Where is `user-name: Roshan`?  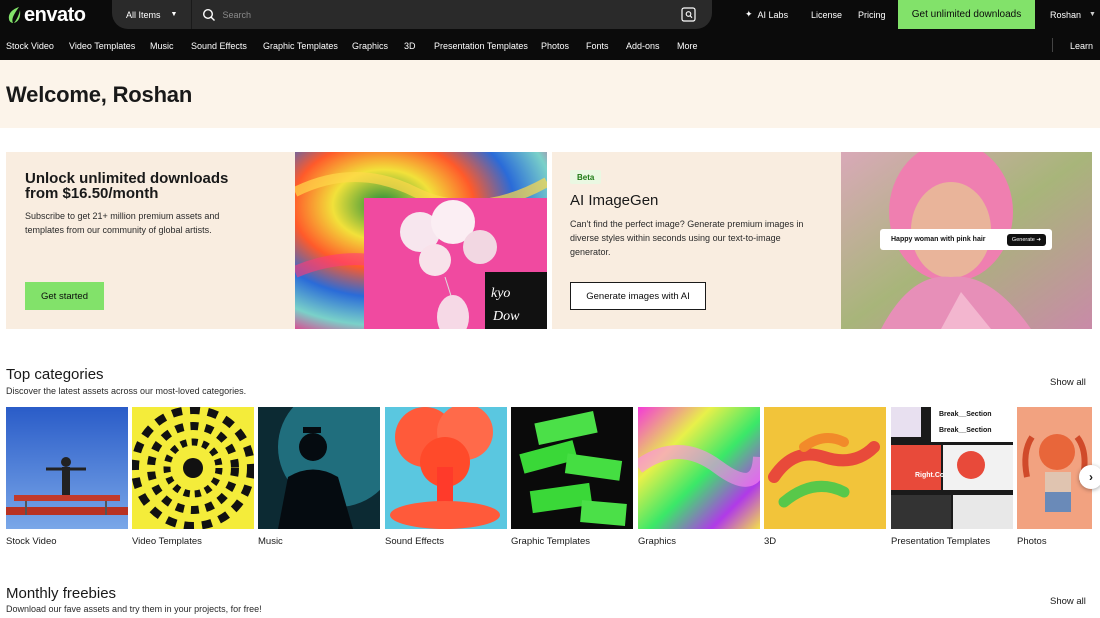
user-name: Roshan is located at coordinates (1066, 14).